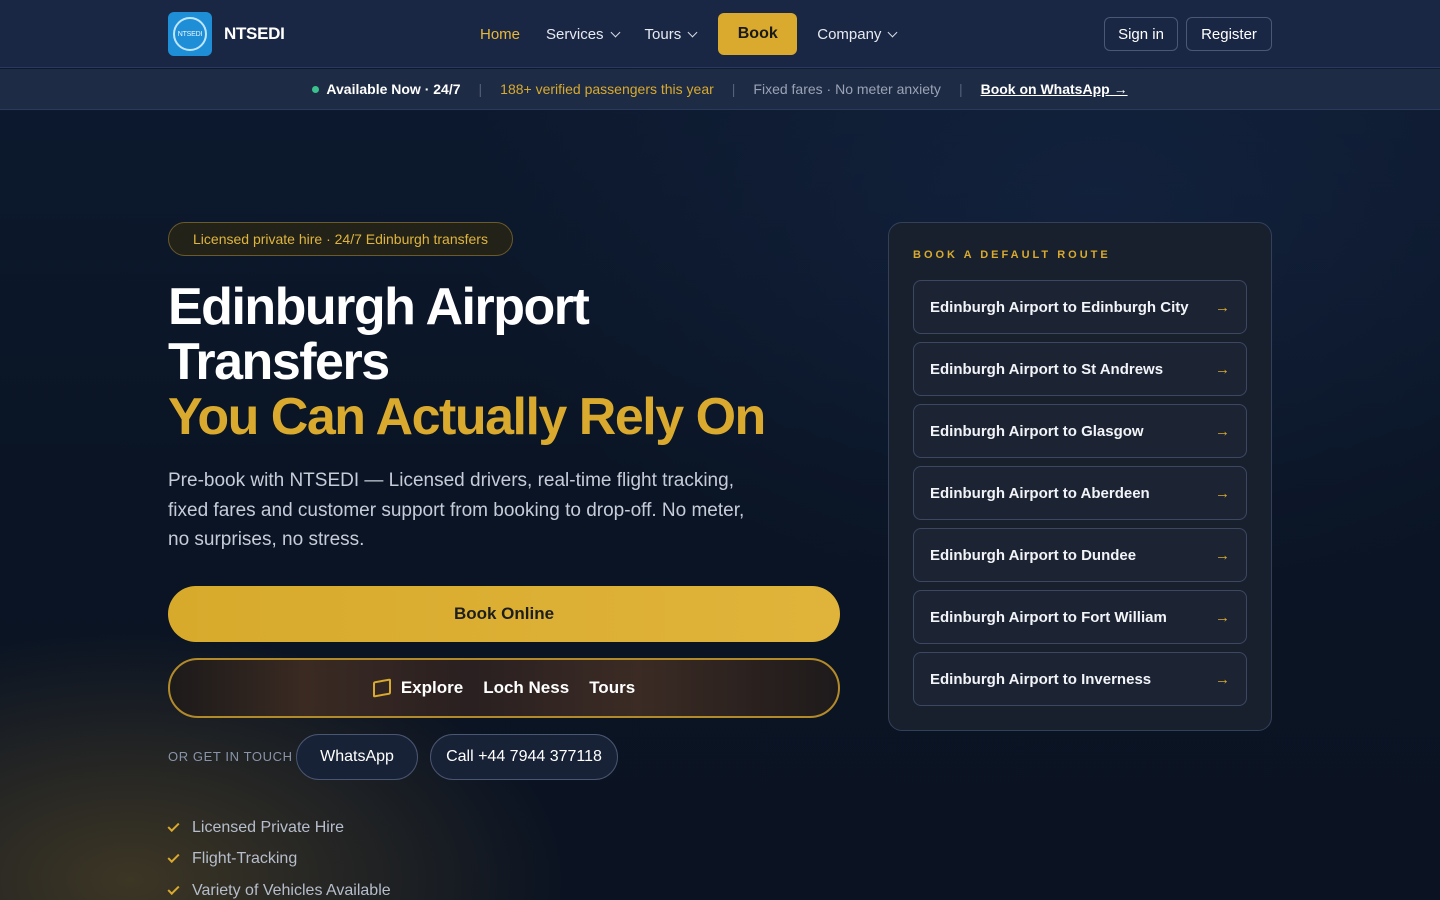  Describe the element at coordinates (268, 827) in the screenshot. I see `feature-text: Licensed Private Hire` at that location.